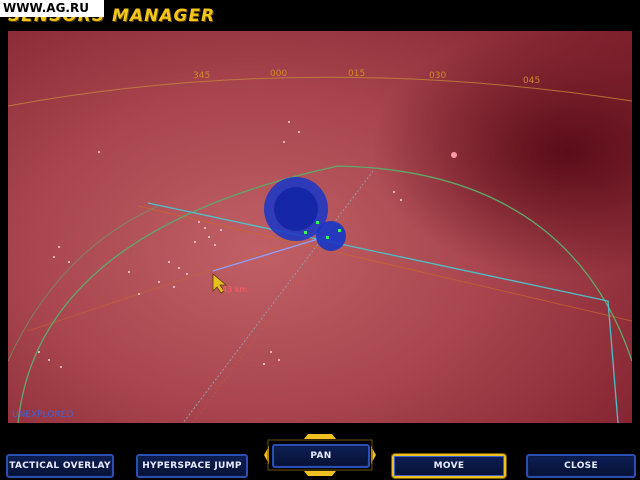 This screenshot has height=480, width=640. Describe the element at coordinates (320, 436) in the screenshot. I see `pan-up-arrow-icon` at that location.